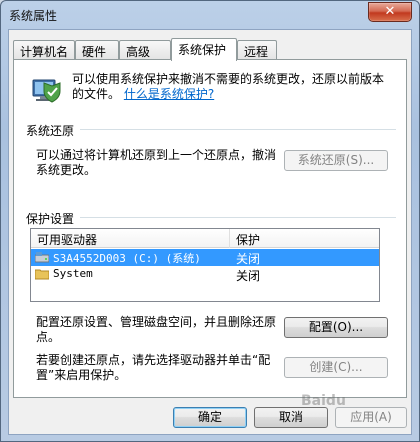 The height and width of the screenshot is (442, 420). What do you see at coordinates (248, 239) in the screenshot?
I see `column-protection: 保护` at bounding box center [248, 239].